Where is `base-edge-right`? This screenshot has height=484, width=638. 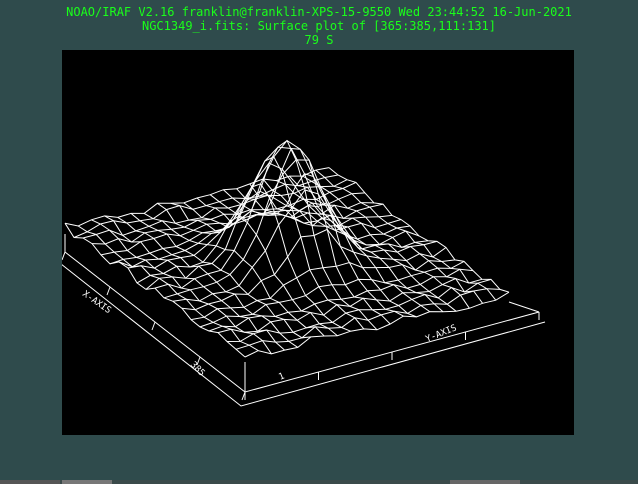
base-edge-right is located at coordinates (524, 307).